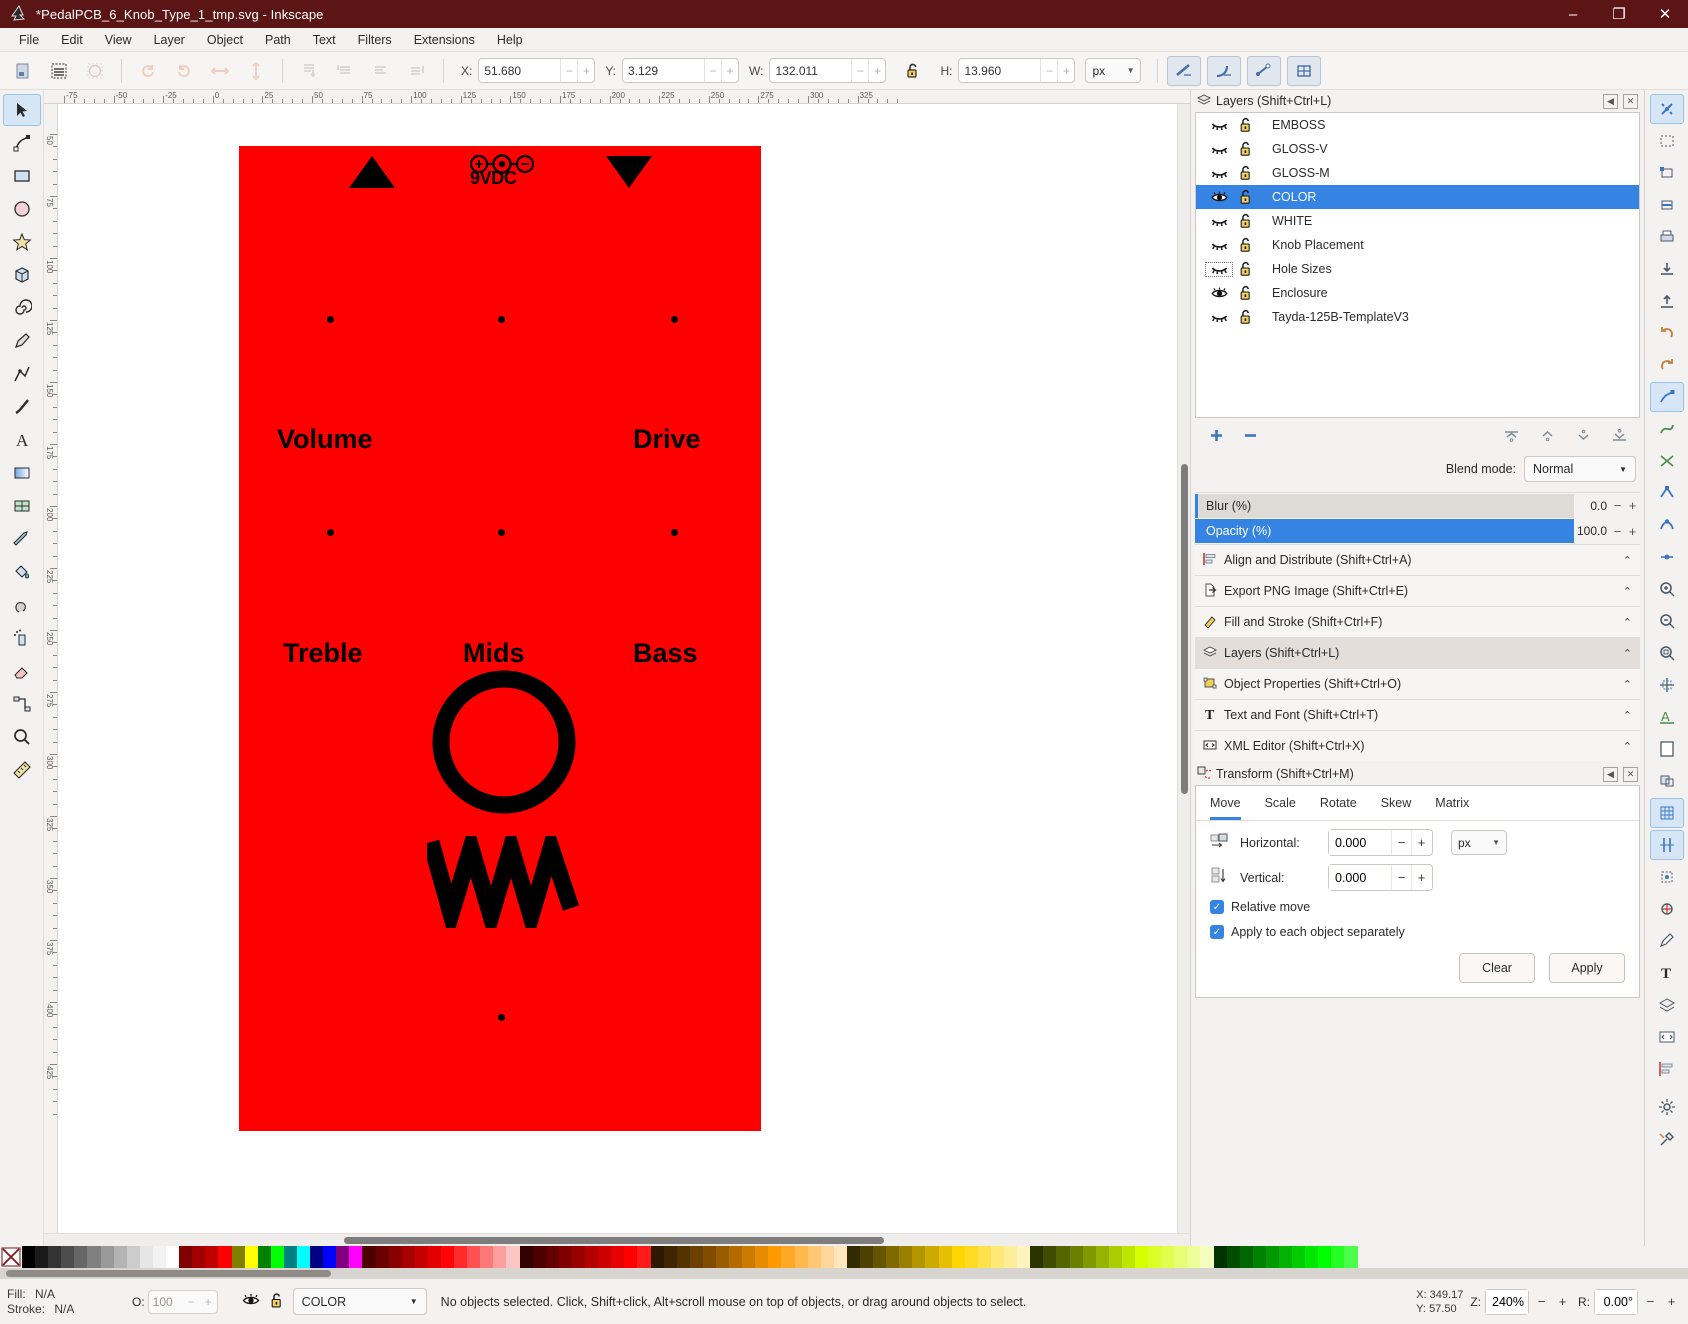 The width and height of the screenshot is (1688, 1324). I want to click on snap-node-export-icon, so click(1667, 301).